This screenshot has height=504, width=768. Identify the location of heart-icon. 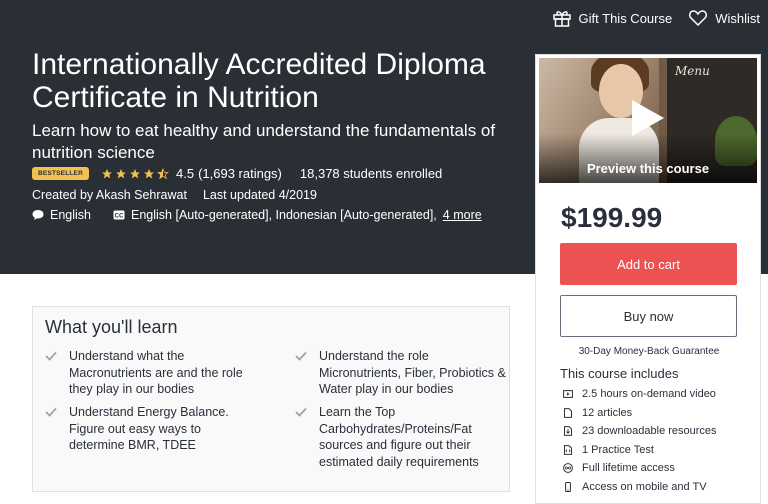
(698, 18).